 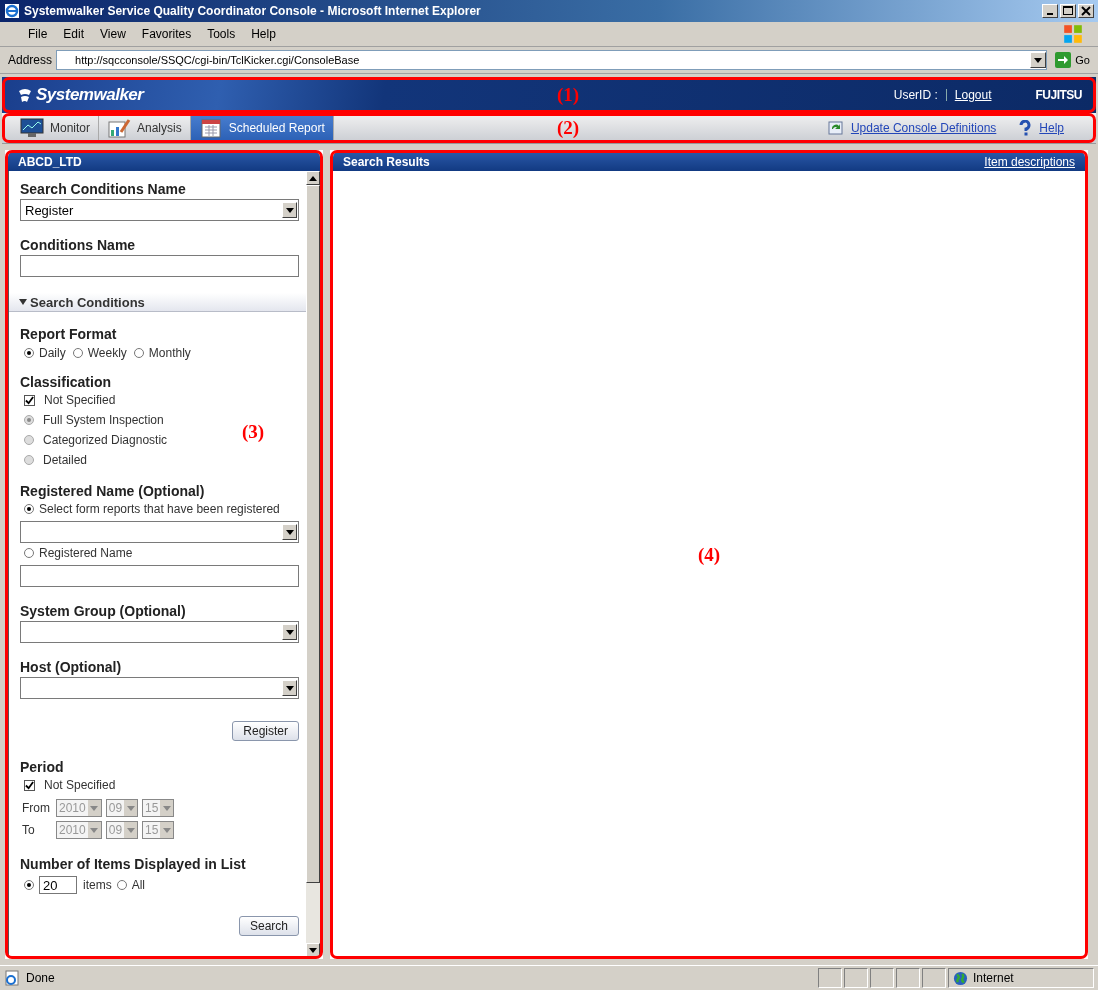 What do you see at coordinates (313, 950) in the screenshot?
I see `scroll-down-icon` at bounding box center [313, 950].